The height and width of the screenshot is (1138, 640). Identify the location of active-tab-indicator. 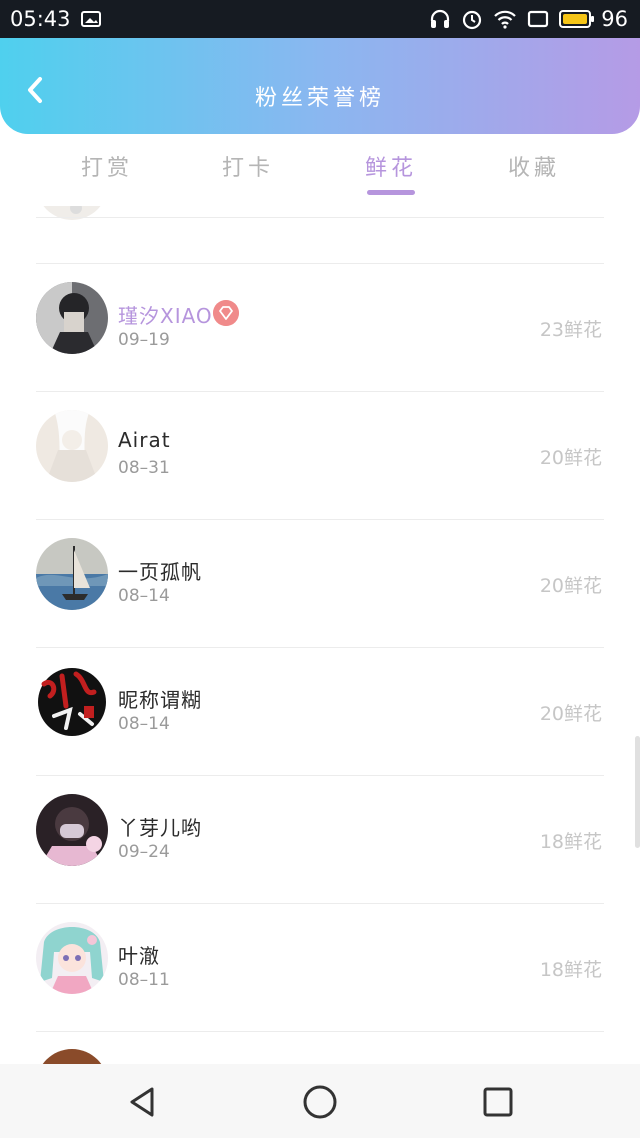
(391, 192).